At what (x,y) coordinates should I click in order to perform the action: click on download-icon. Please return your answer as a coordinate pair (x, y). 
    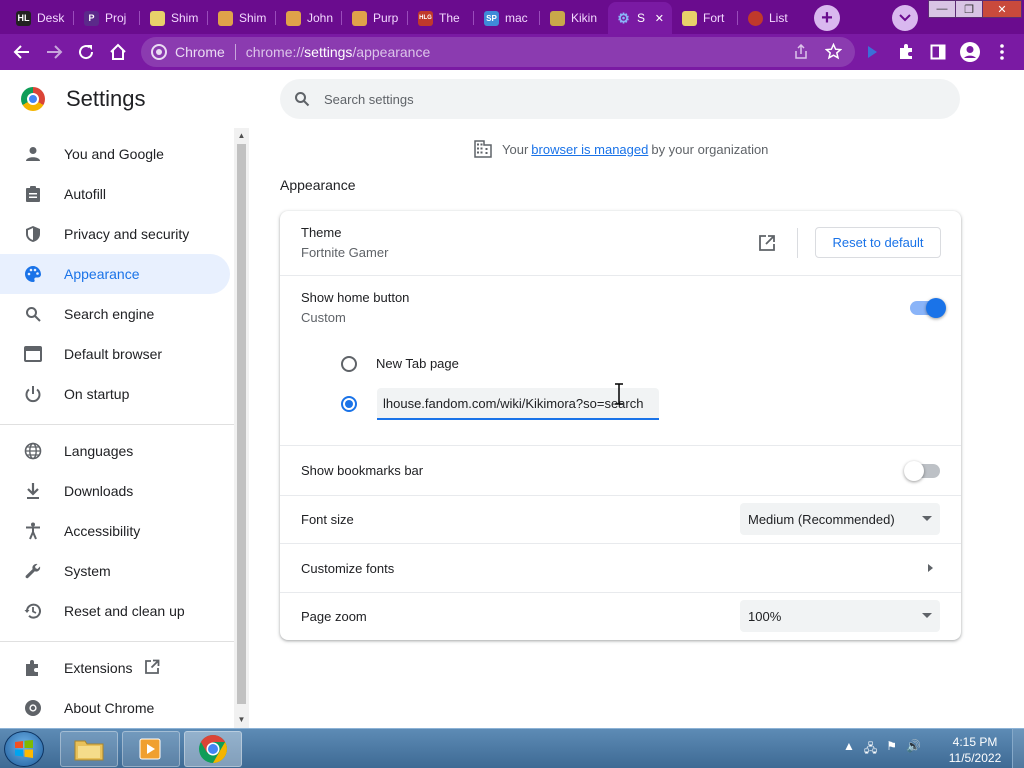
    Looking at the image, I should click on (33, 491).